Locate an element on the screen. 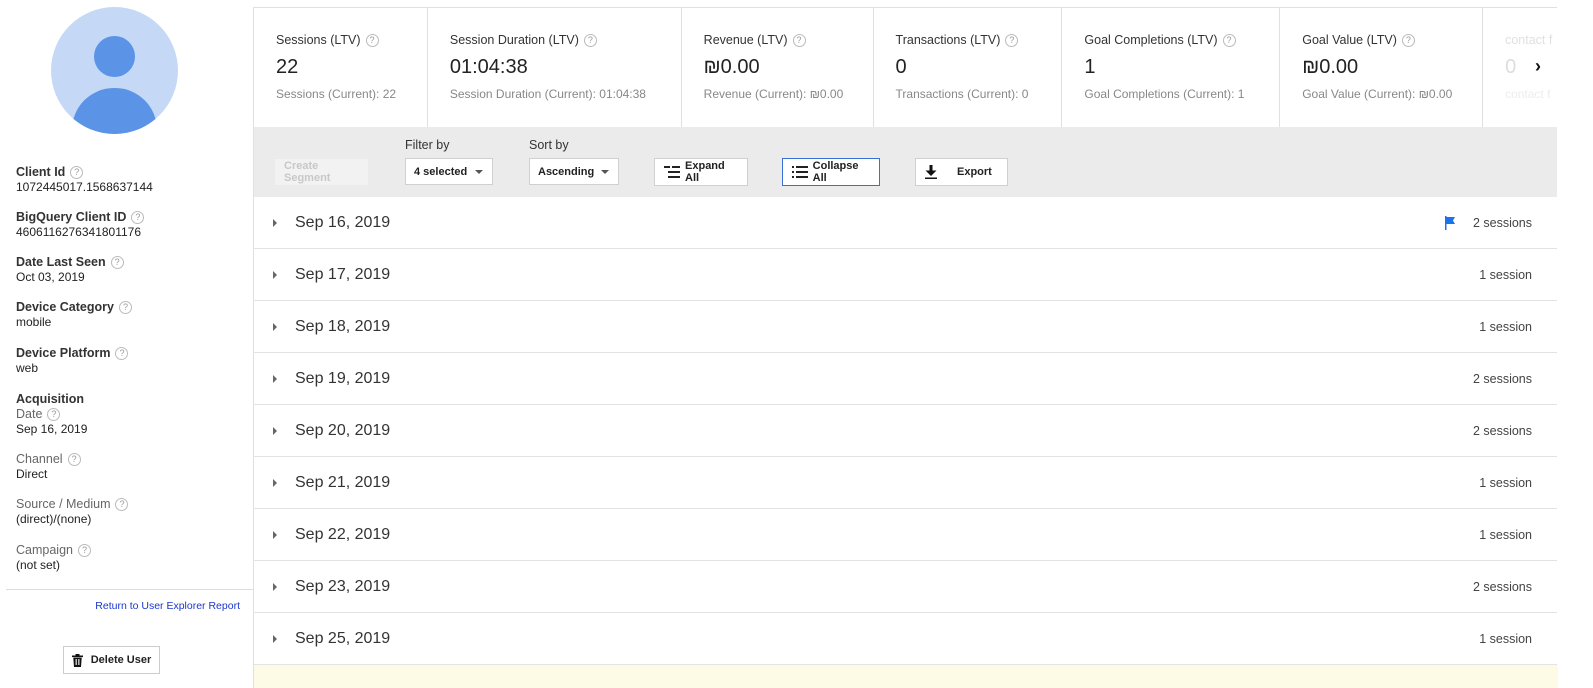 The height and width of the screenshot is (688, 1593). date-row: Sep 17, 2019 1 session is located at coordinates (905, 275).